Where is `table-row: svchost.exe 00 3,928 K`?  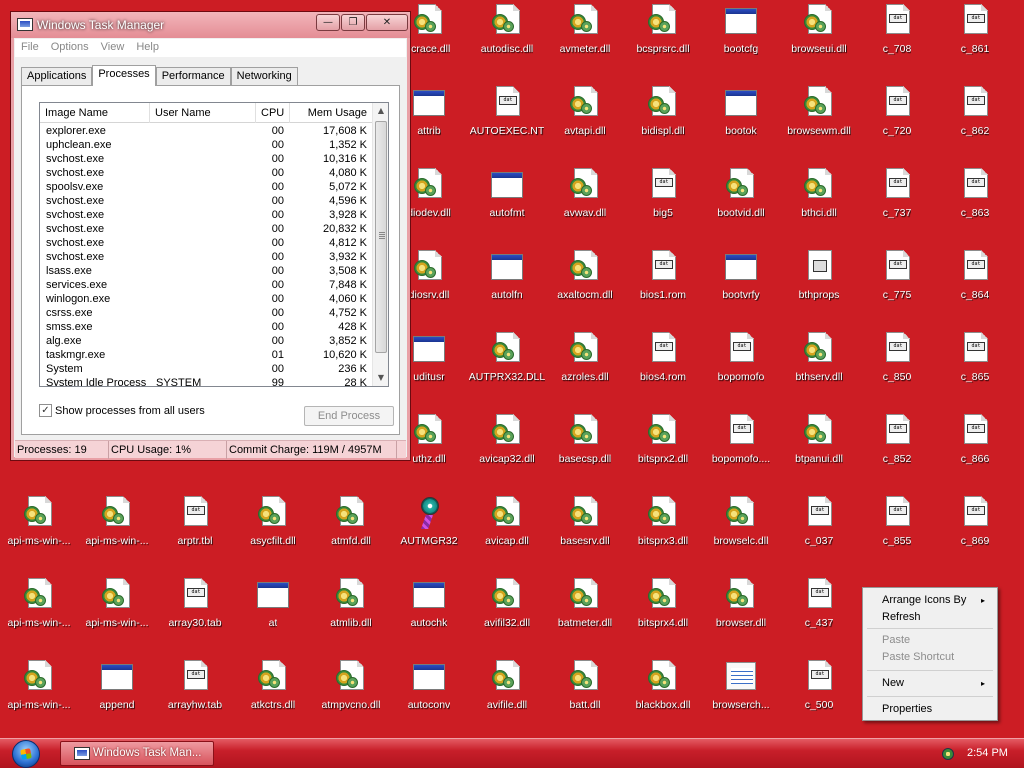
table-row: svchost.exe 00 3,928 K is located at coordinates (206, 215).